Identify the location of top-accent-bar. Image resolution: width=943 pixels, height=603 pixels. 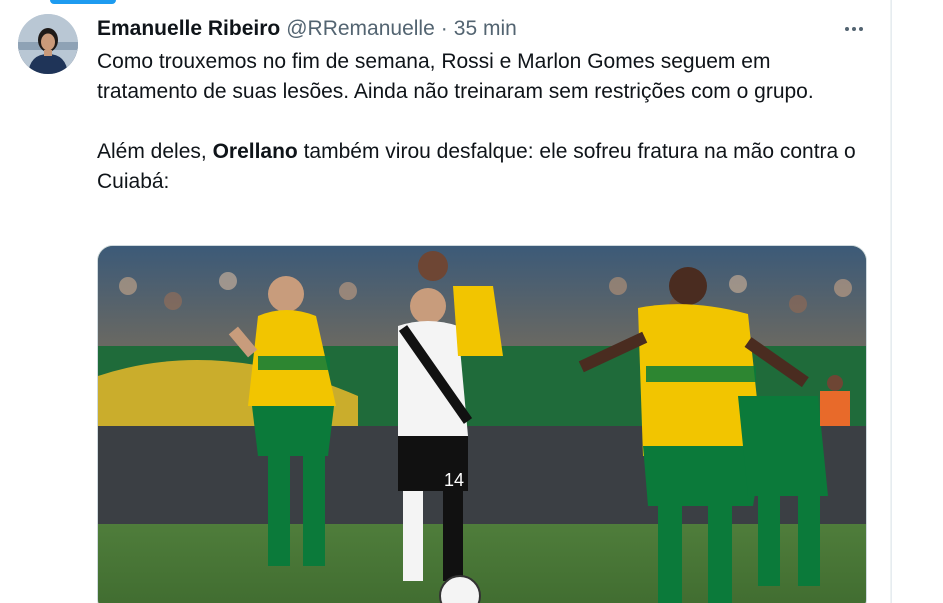
(83, 2).